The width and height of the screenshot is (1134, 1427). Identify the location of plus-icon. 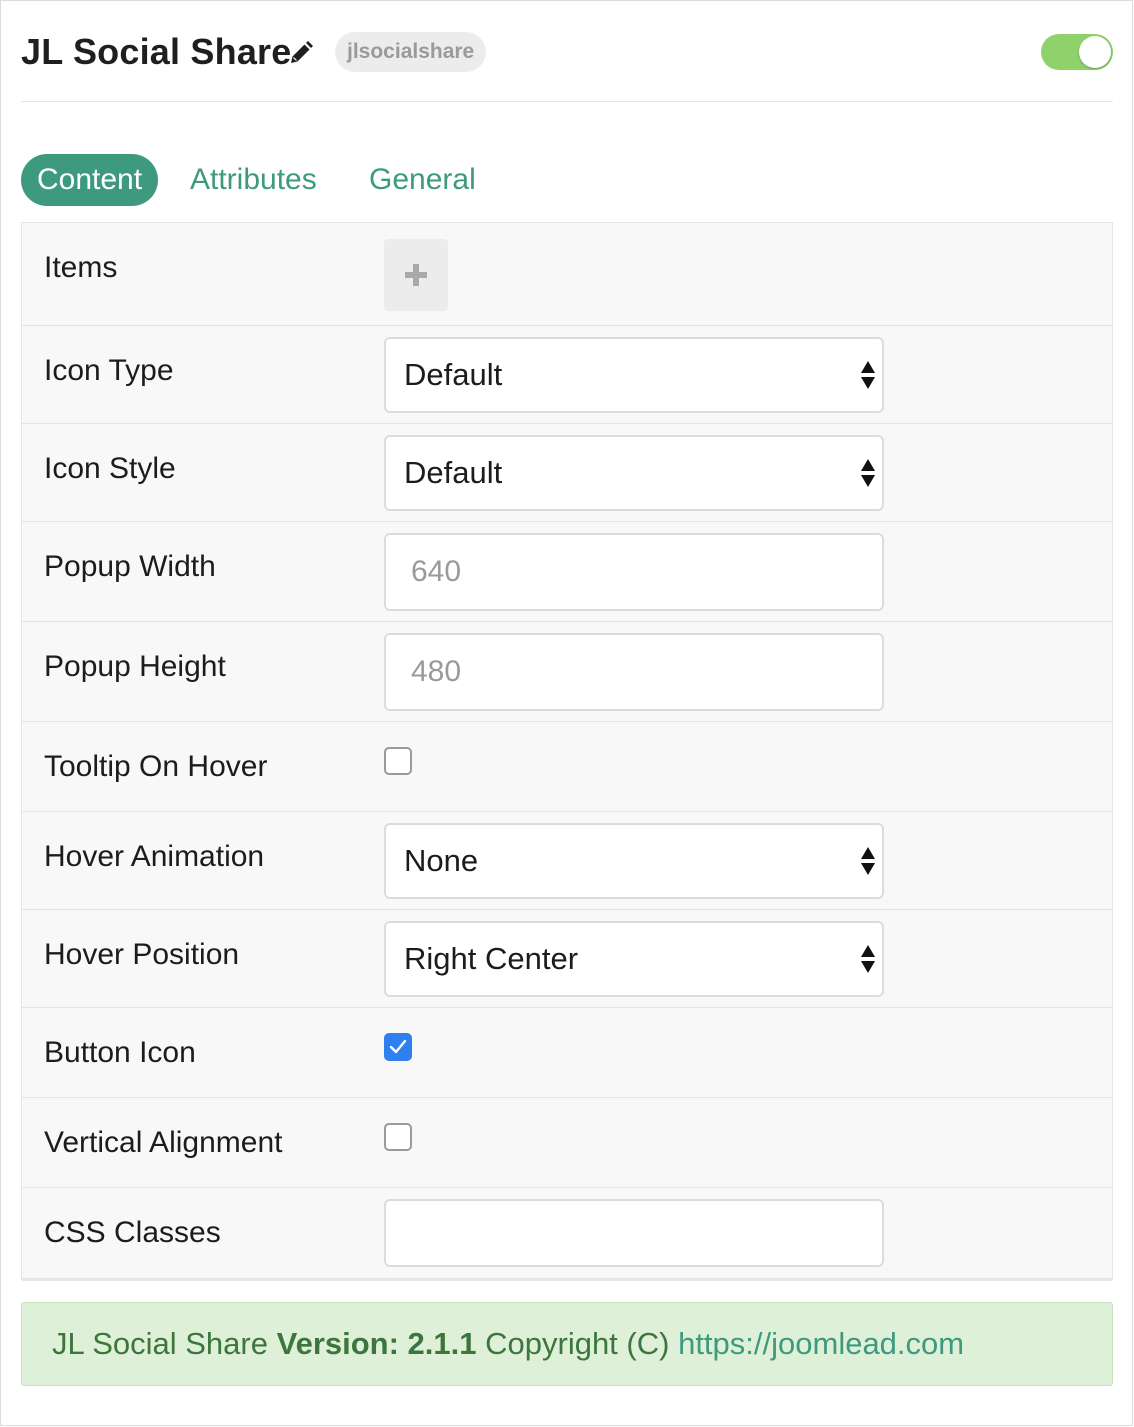
(416, 275).